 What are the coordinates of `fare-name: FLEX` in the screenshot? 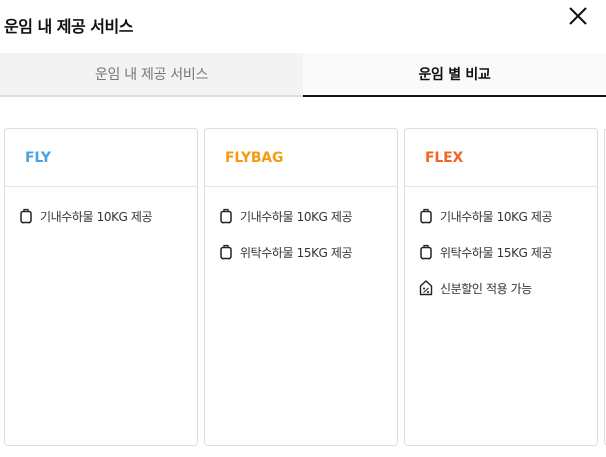 It's located at (501, 158).